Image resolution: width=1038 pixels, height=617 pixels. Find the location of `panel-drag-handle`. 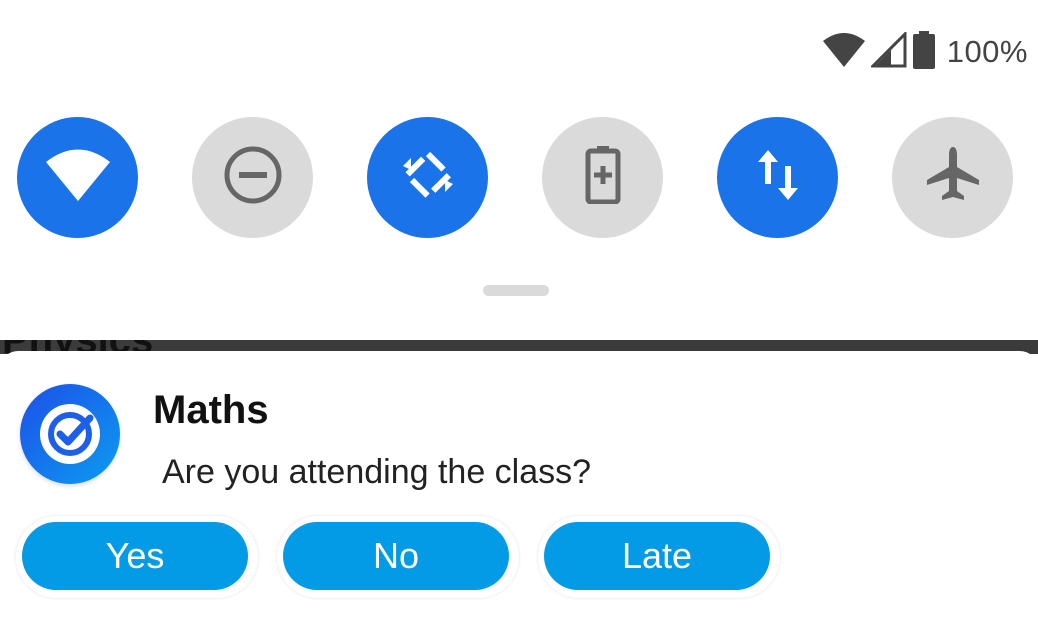

panel-drag-handle is located at coordinates (516, 290).